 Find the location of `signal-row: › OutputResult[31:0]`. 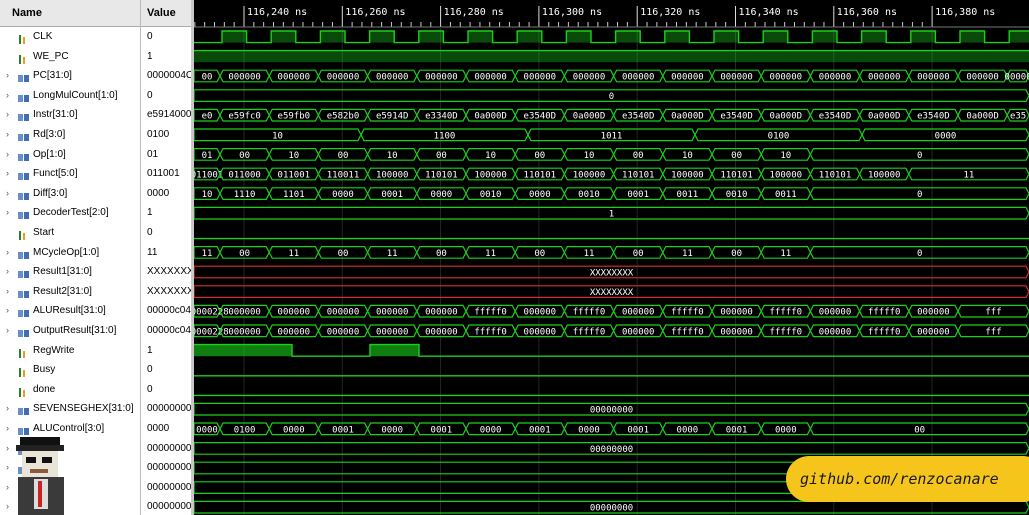

signal-row: › OutputResult[31:0] is located at coordinates (70, 330).